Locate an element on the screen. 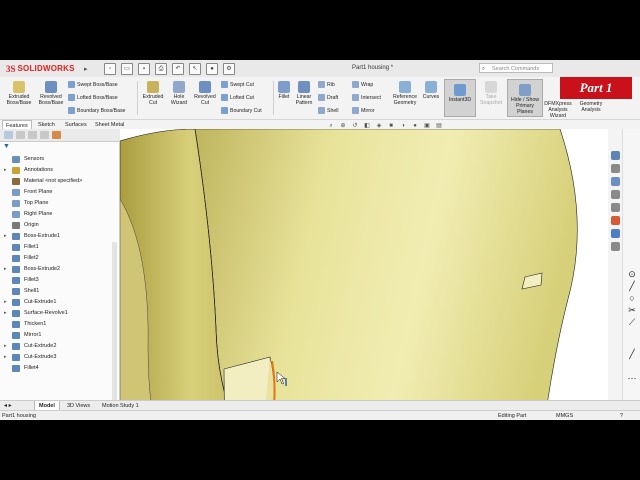 This screenshot has height=480, width=640. point-icon: ⊙ is located at coordinates (632, 274).